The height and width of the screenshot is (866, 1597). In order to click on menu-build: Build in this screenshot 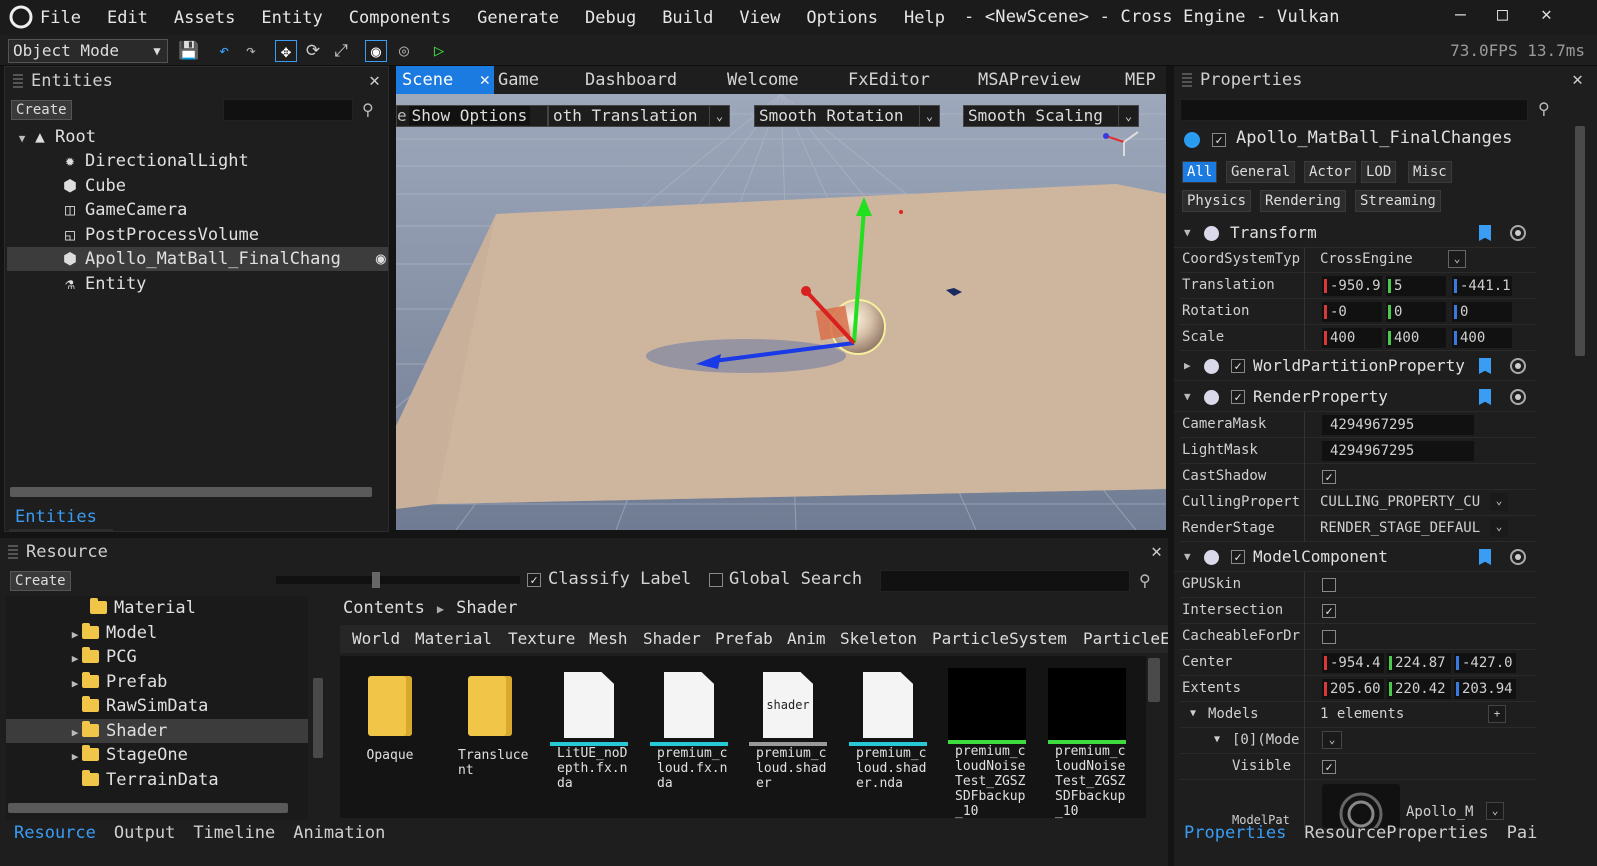, I will do `click(687, 18)`.